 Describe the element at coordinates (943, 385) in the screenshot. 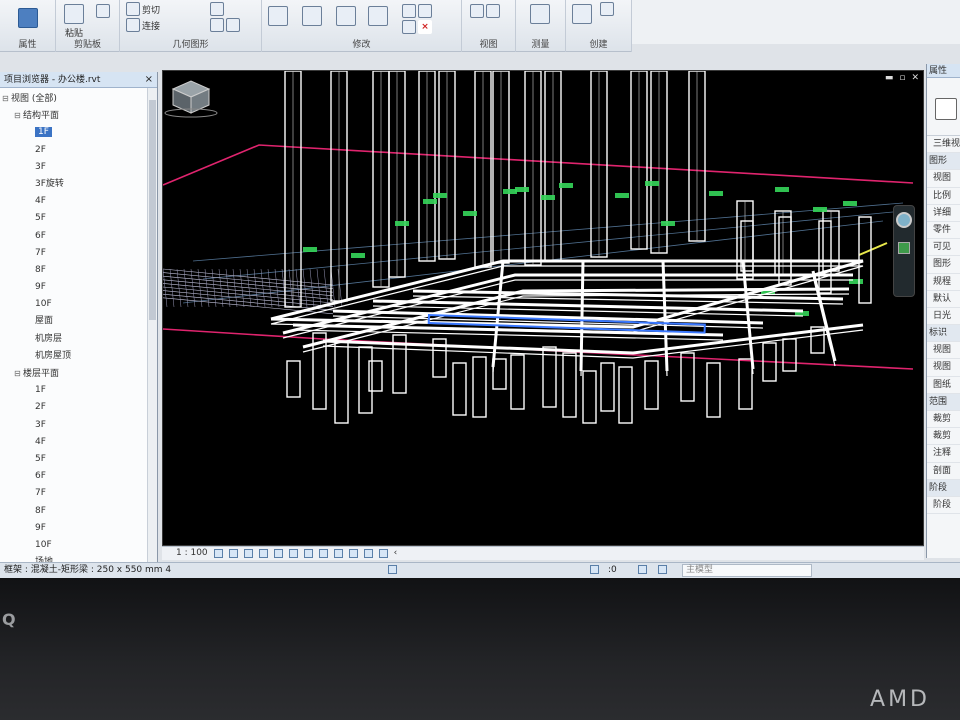

I see `property-row: 图纸` at that location.